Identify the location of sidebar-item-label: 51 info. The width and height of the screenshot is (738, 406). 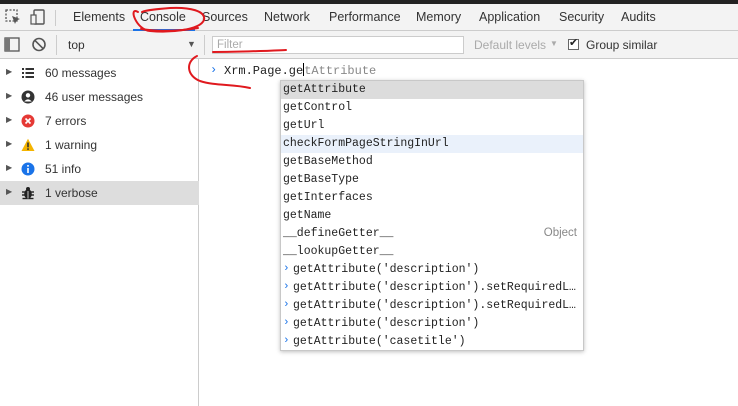
(63, 169).